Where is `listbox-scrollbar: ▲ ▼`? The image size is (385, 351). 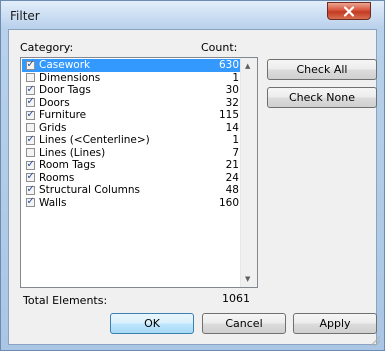 listbox-scrollbar: ▲ ▼ is located at coordinates (248, 172).